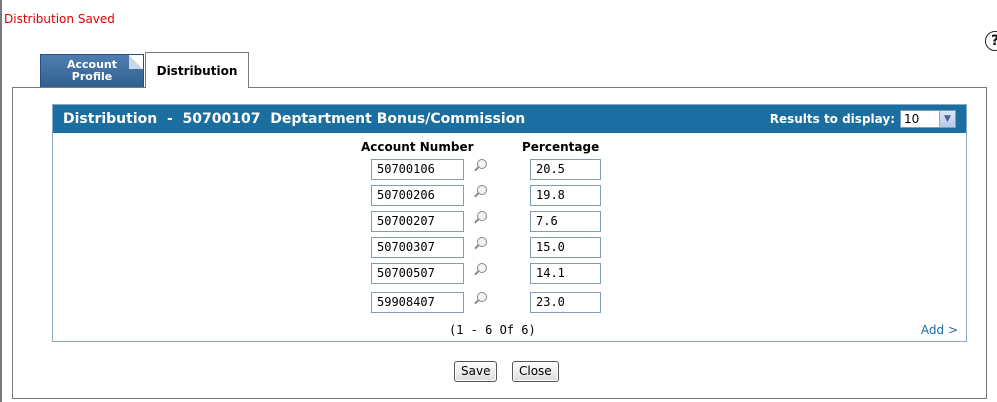 The image size is (997, 402). What do you see at coordinates (417, 195) in the screenshot?
I see `account-number-field: 50700206` at bounding box center [417, 195].